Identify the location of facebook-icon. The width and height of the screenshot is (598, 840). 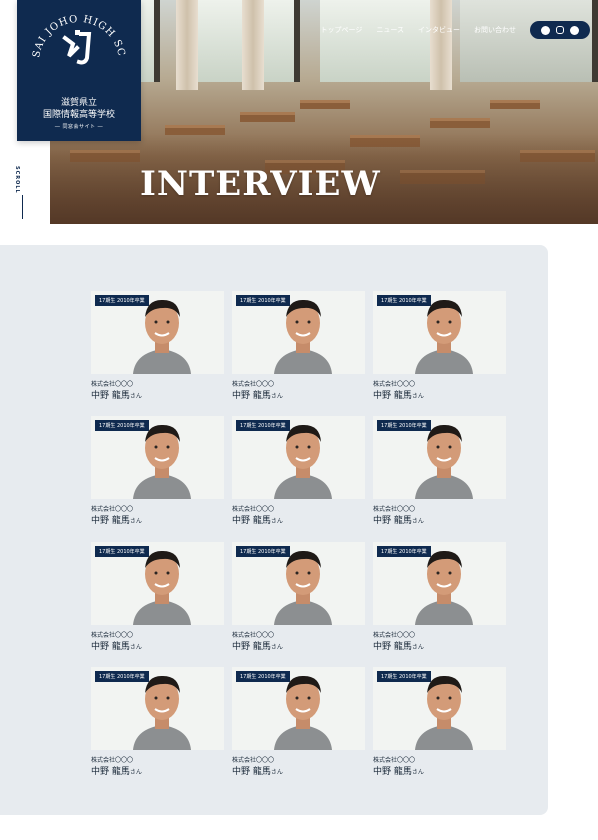
(545, 30).